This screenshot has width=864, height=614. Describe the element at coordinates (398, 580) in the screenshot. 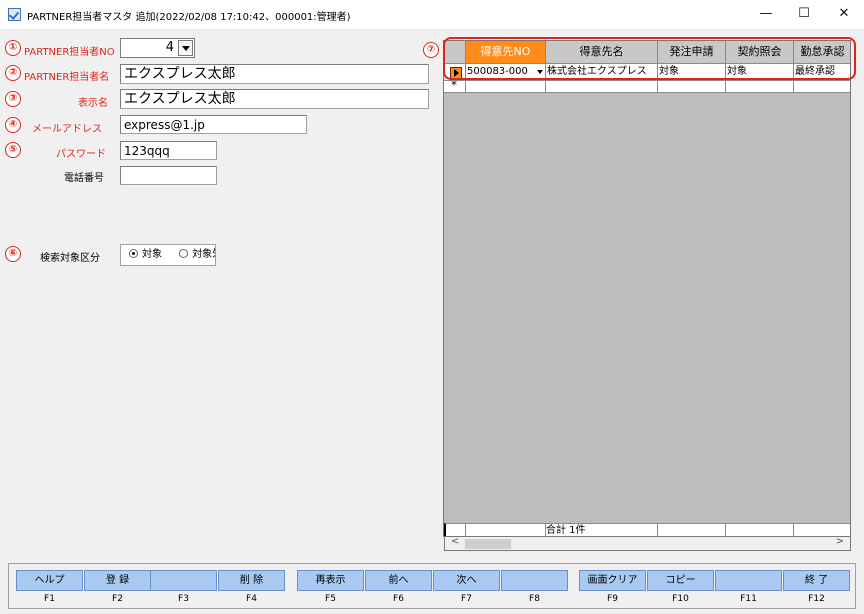

I see `previous-button: 前へ` at that location.